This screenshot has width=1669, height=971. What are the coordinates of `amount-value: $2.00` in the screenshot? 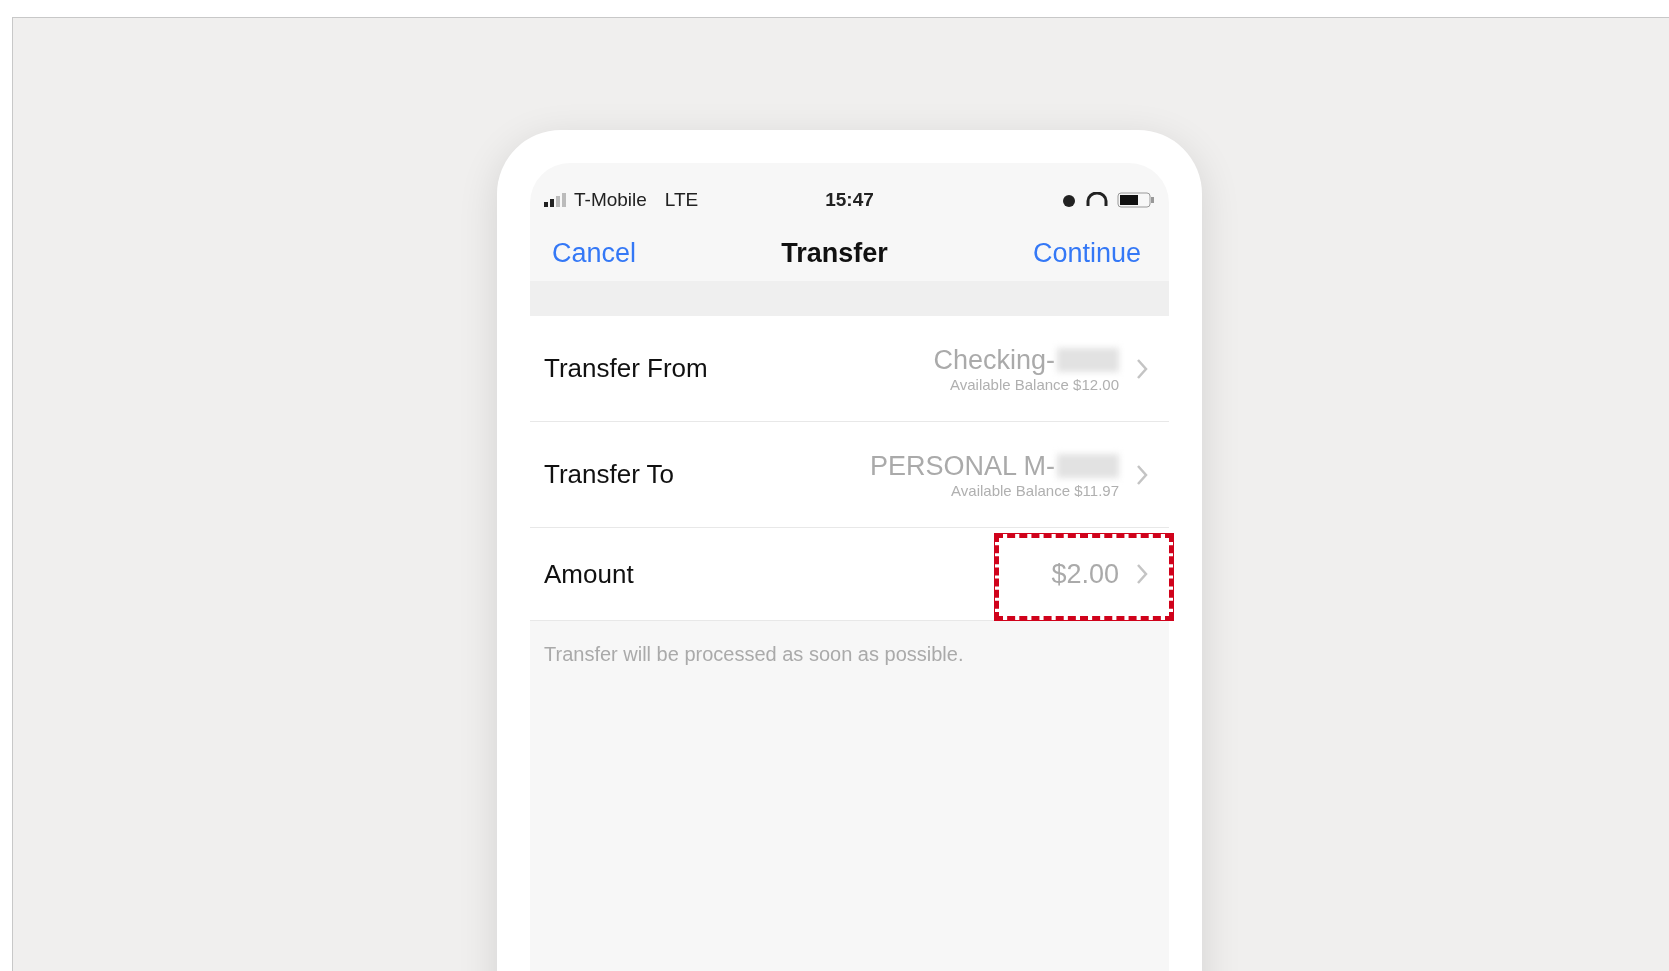 It's located at (1085, 574).